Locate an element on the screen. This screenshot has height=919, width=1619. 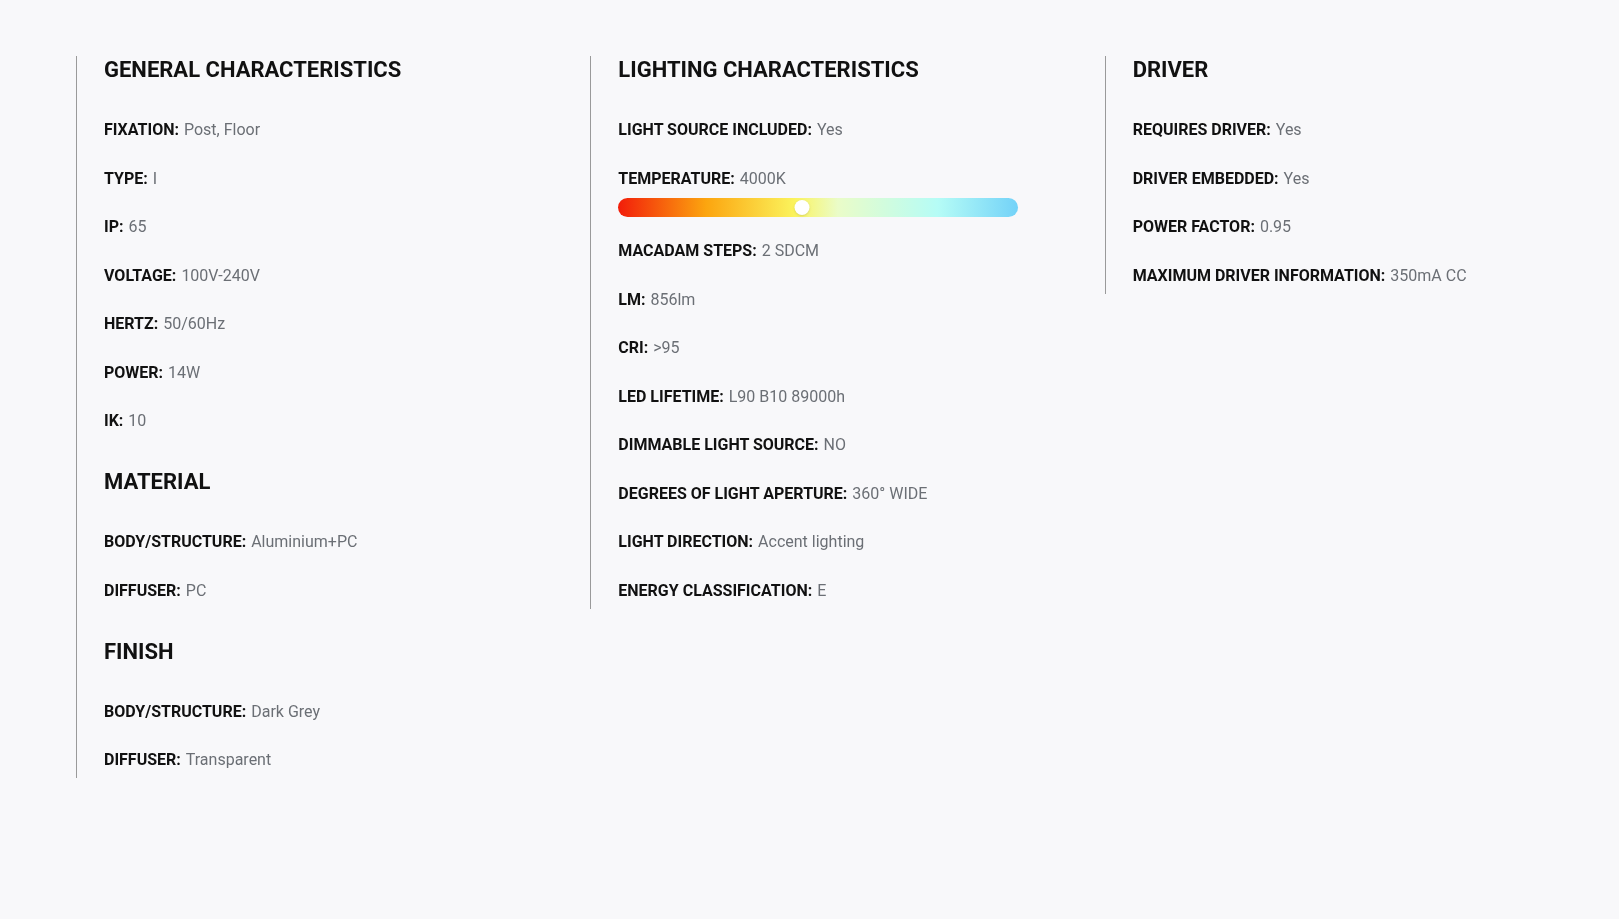
spec-label: FIXATION: is located at coordinates (141, 130).